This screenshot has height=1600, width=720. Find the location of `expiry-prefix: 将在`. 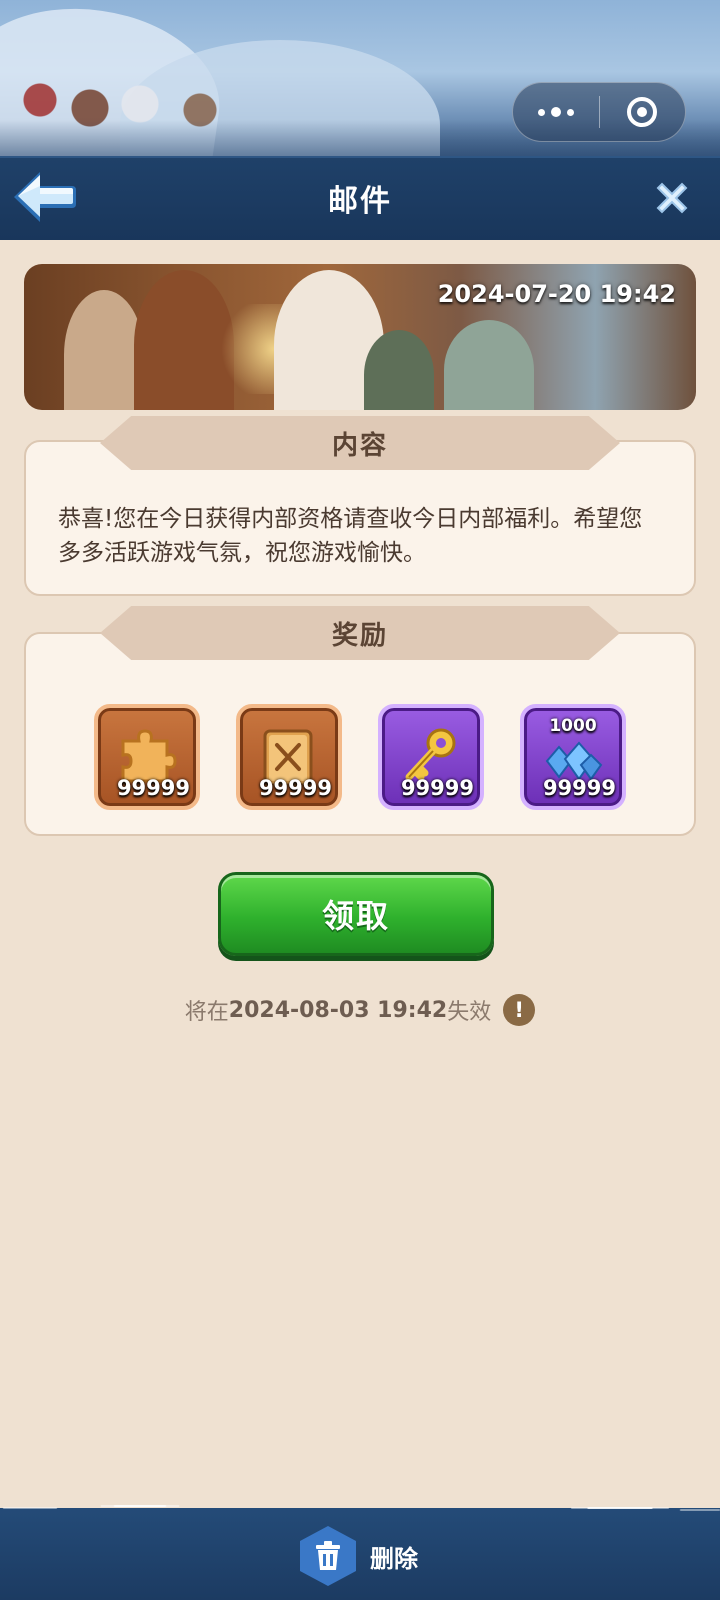

expiry-prefix: 将在 is located at coordinates (206, 1012).